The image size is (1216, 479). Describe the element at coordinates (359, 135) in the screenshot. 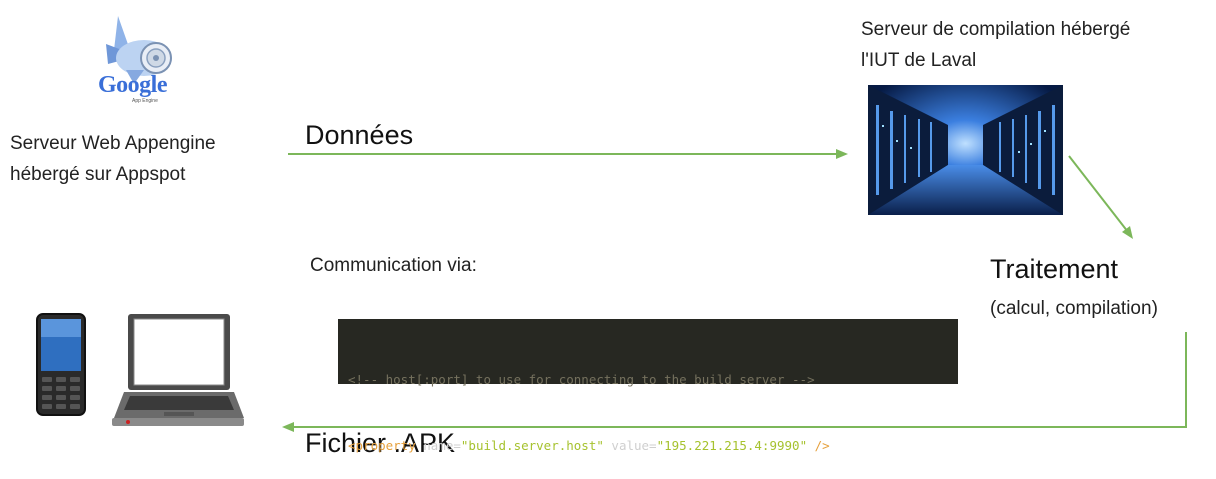

I see `donnees-label: Données` at that location.